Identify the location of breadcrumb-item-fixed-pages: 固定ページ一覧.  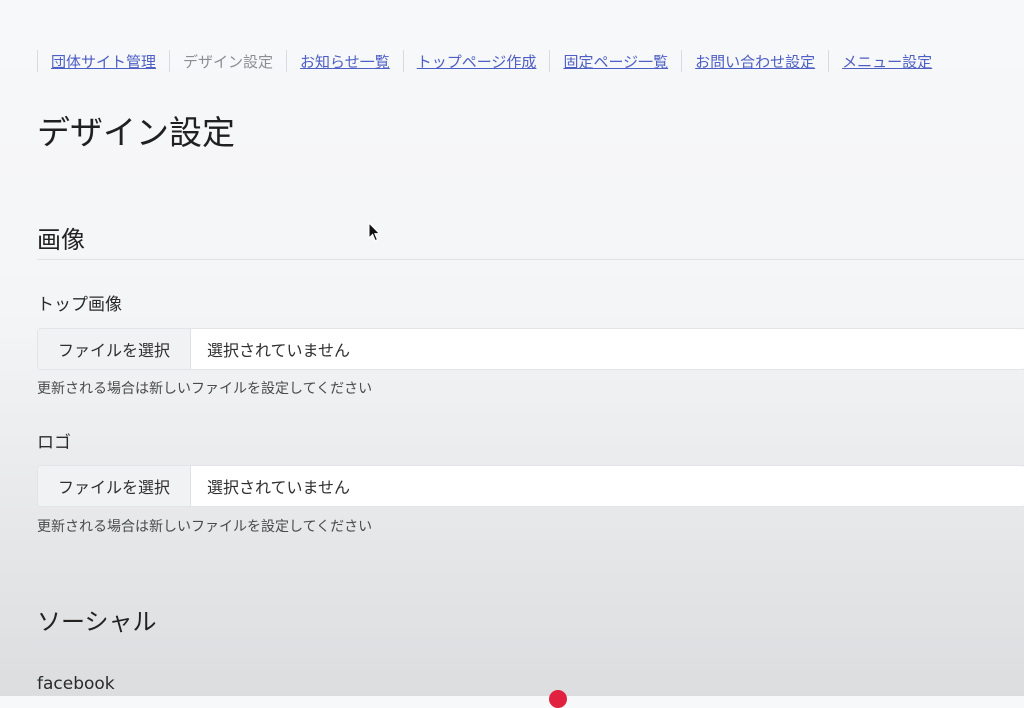
(615, 61).